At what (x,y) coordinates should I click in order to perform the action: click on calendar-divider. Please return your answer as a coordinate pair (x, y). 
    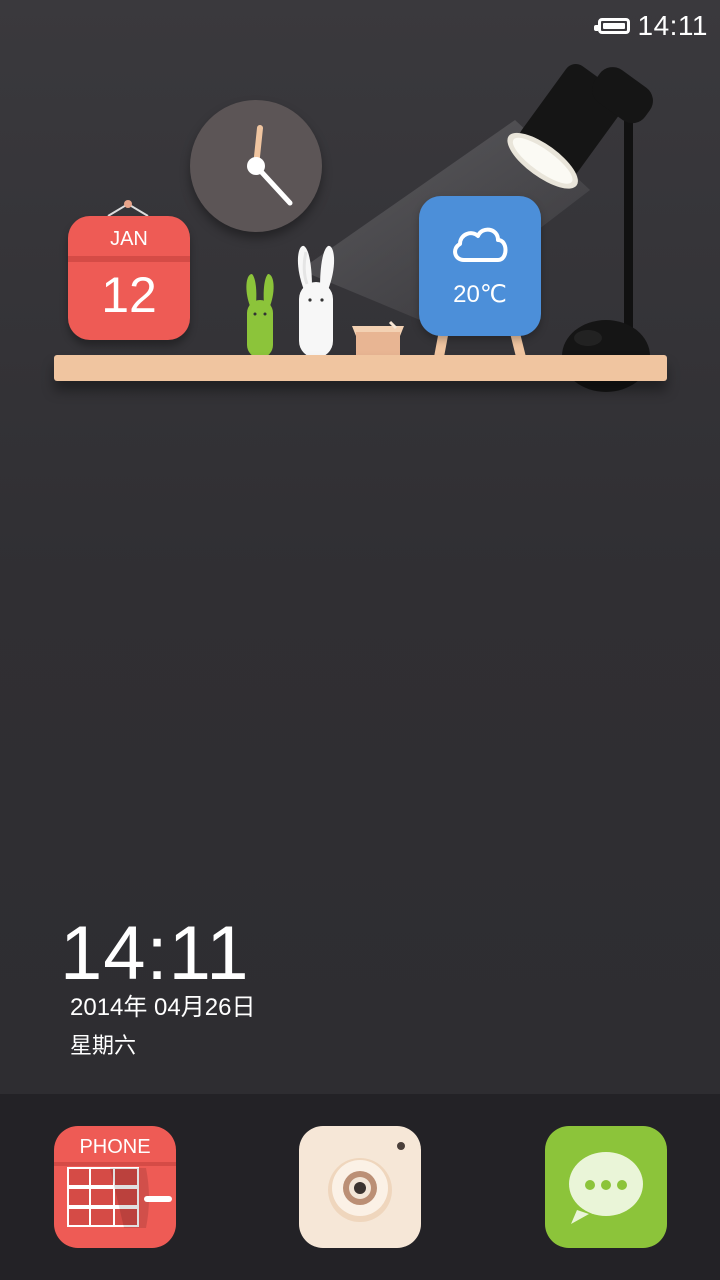
    Looking at the image, I should click on (129, 259).